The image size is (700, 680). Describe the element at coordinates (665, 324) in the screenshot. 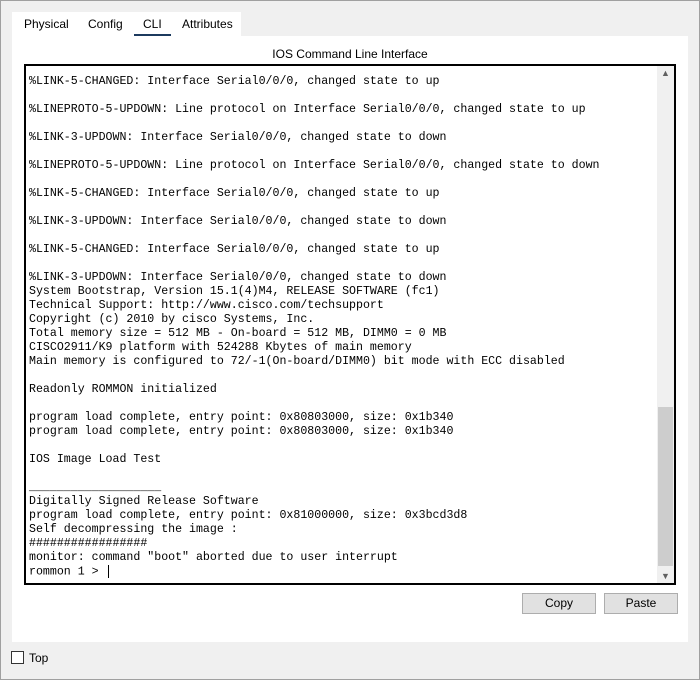

I see `vertical-scrollbar: ▲ ▼` at that location.